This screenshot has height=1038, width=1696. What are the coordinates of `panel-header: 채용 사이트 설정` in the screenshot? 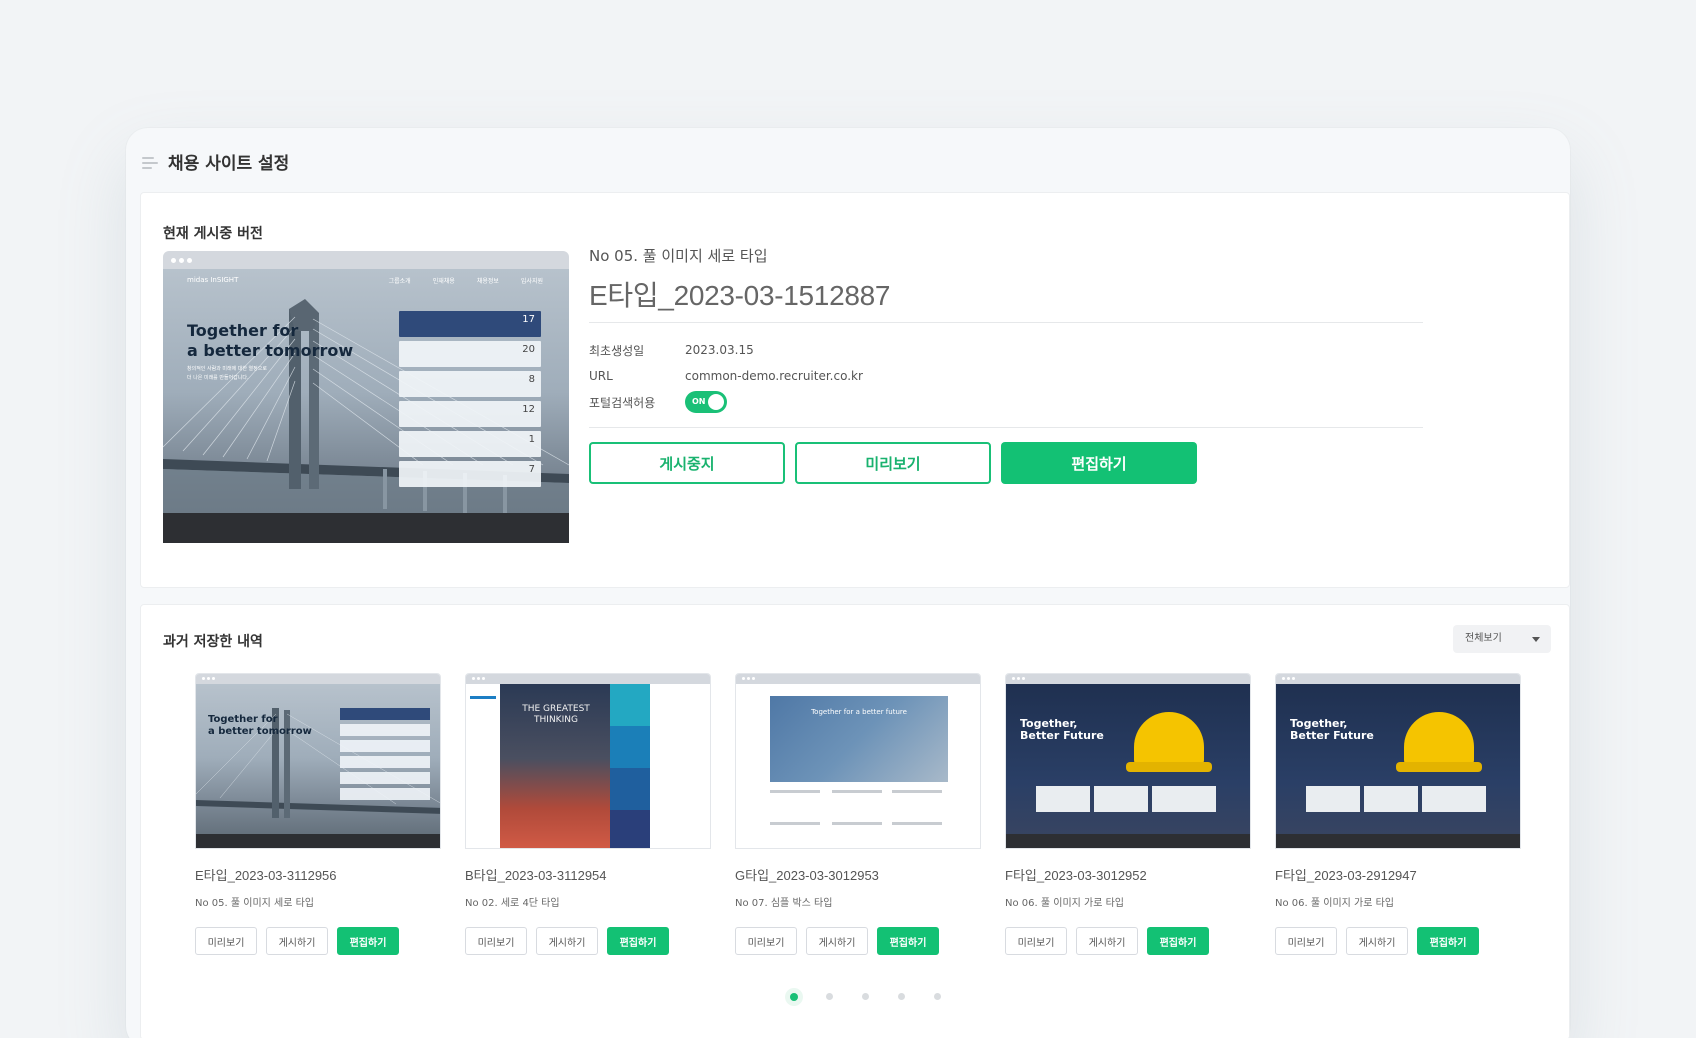 It's located at (215, 161).